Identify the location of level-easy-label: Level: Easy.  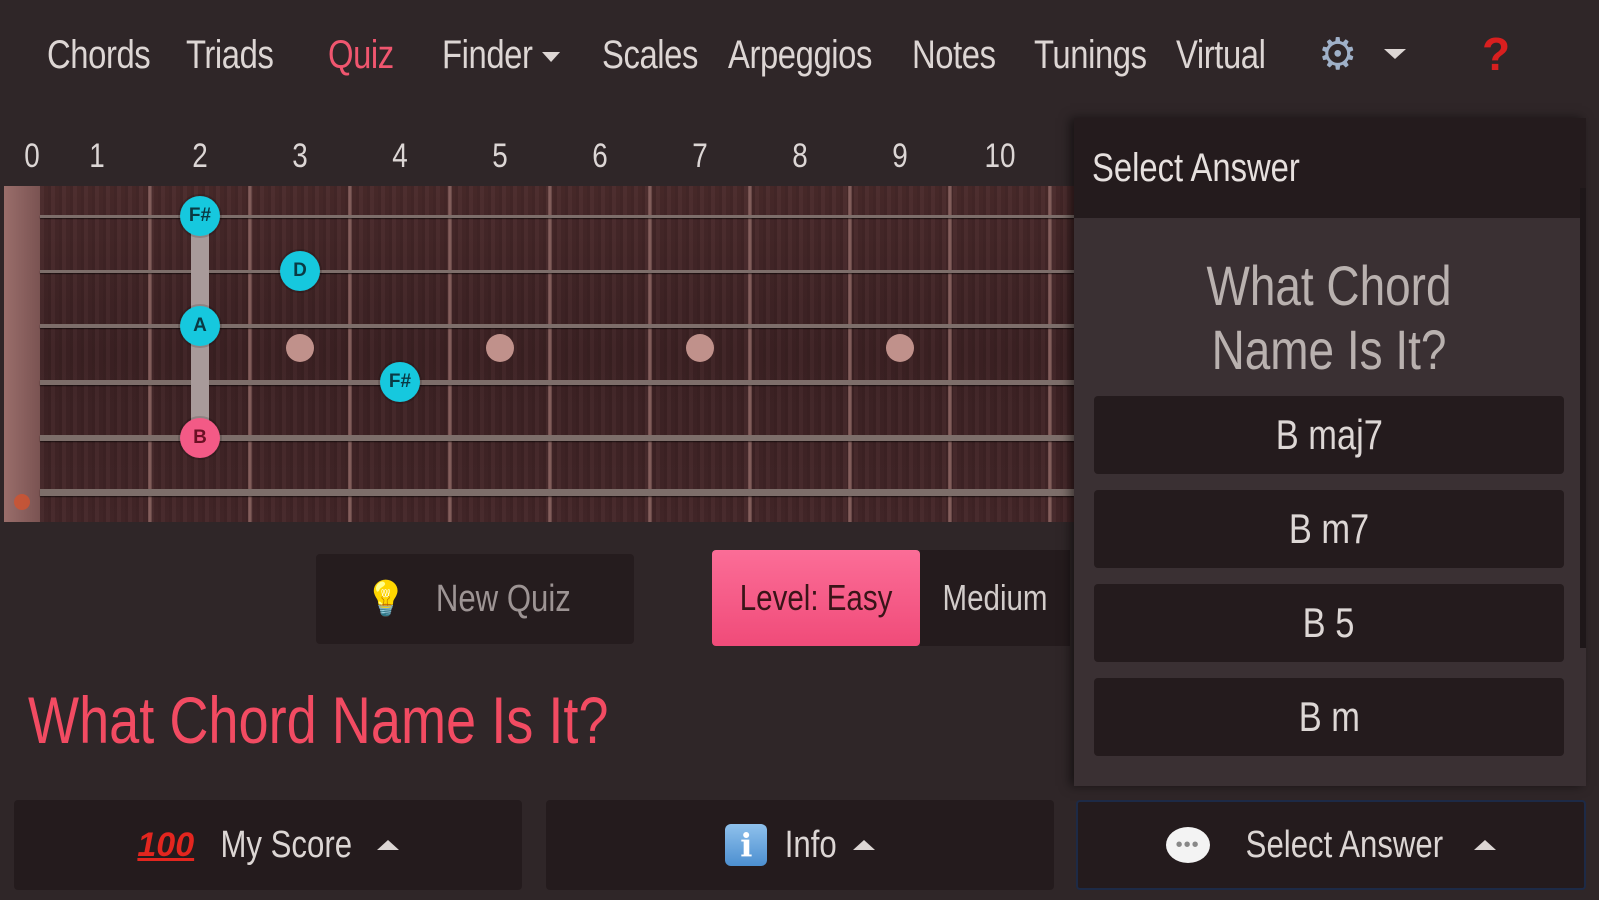
(816, 597).